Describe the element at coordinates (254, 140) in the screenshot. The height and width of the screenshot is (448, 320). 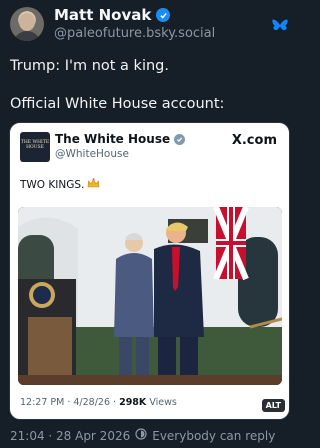
I see `source-label: X.com` at that location.